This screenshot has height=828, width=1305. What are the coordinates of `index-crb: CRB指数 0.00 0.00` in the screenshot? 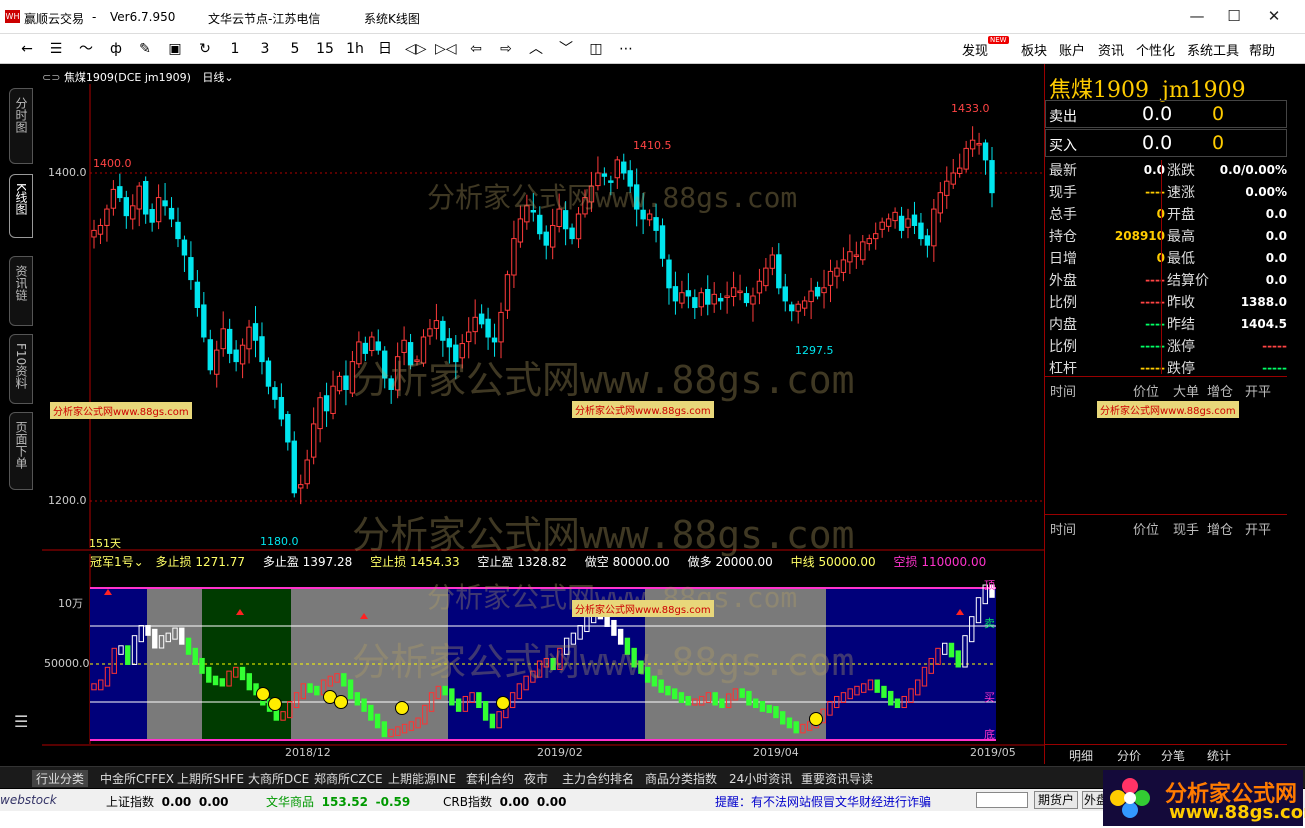 It's located at (504, 801).